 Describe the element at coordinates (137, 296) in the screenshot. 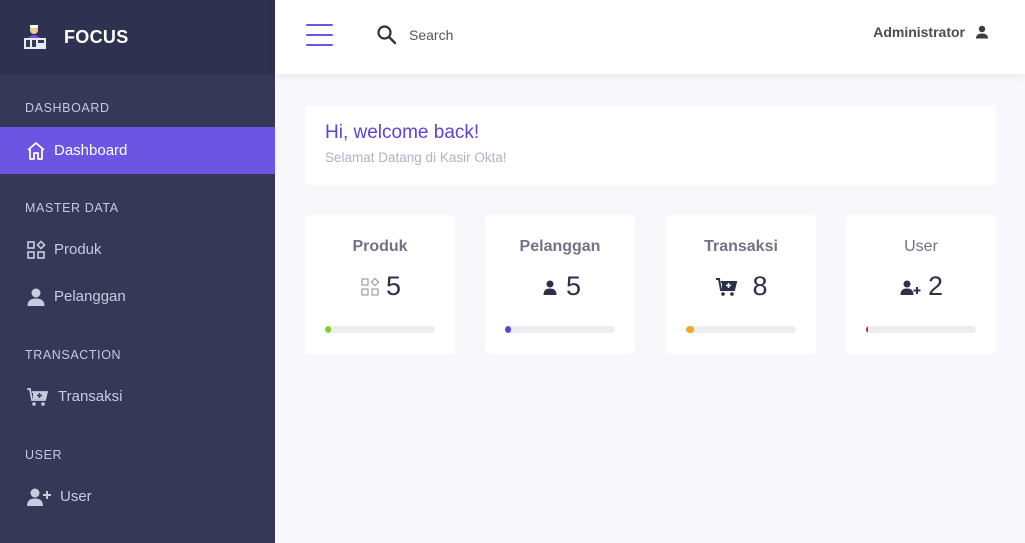

I see `sidebar-item-pelanggan: Pelanggan` at that location.